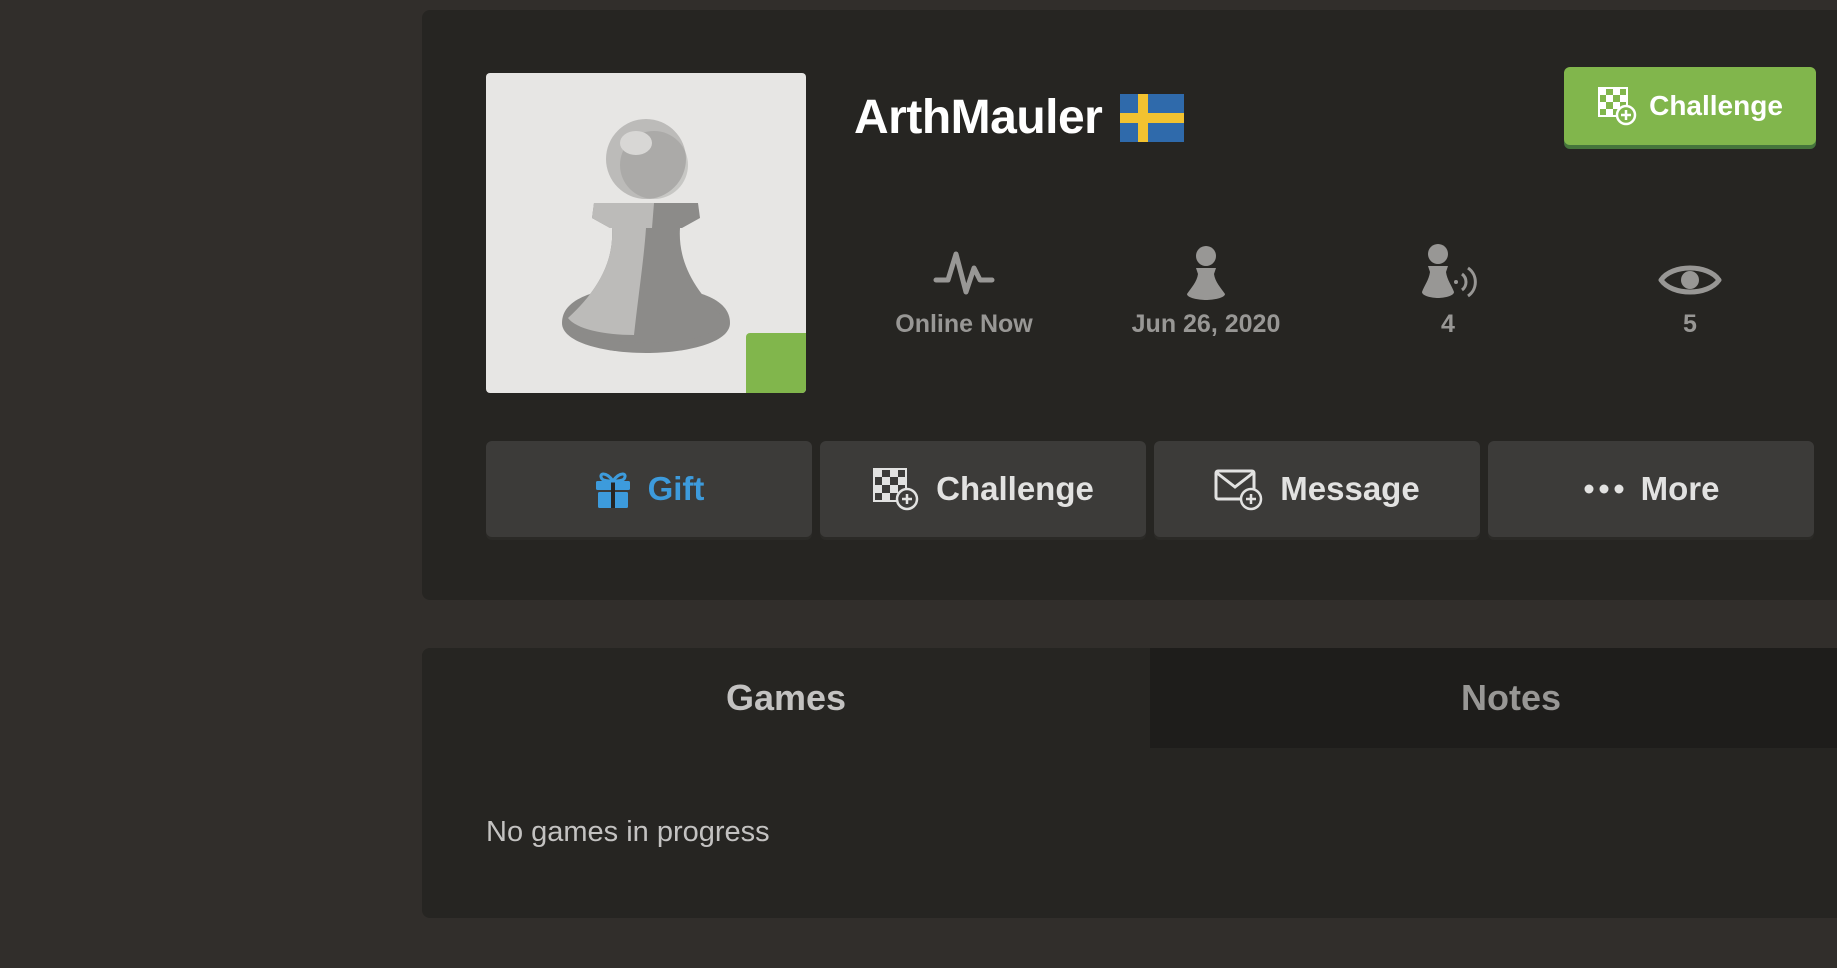 This screenshot has height=968, width=1837. I want to click on stat-online-status: Online Now, so click(964, 288).